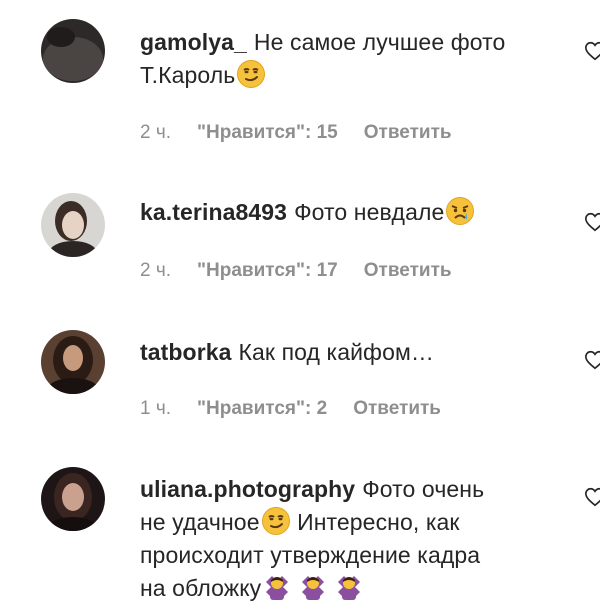 Image resolution: width=600 pixels, height=616 pixels. I want to click on comment-time: 1 ч., so click(155, 409).